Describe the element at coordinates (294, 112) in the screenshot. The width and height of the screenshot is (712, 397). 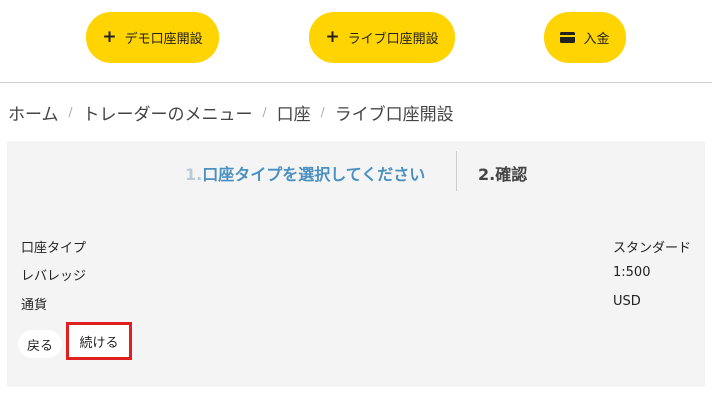
I see `breadcrumb-item-accounts: 口座` at that location.